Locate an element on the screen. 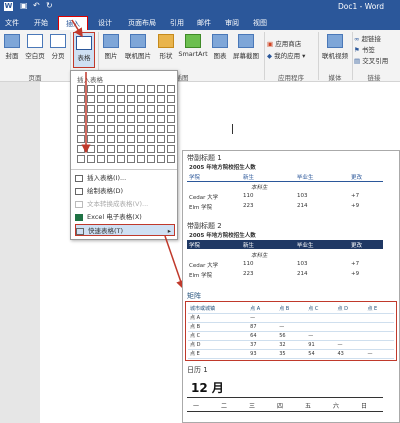 This screenshot has height=423, width=400. calendar-day: 三 is located at coordinates (252, 406).